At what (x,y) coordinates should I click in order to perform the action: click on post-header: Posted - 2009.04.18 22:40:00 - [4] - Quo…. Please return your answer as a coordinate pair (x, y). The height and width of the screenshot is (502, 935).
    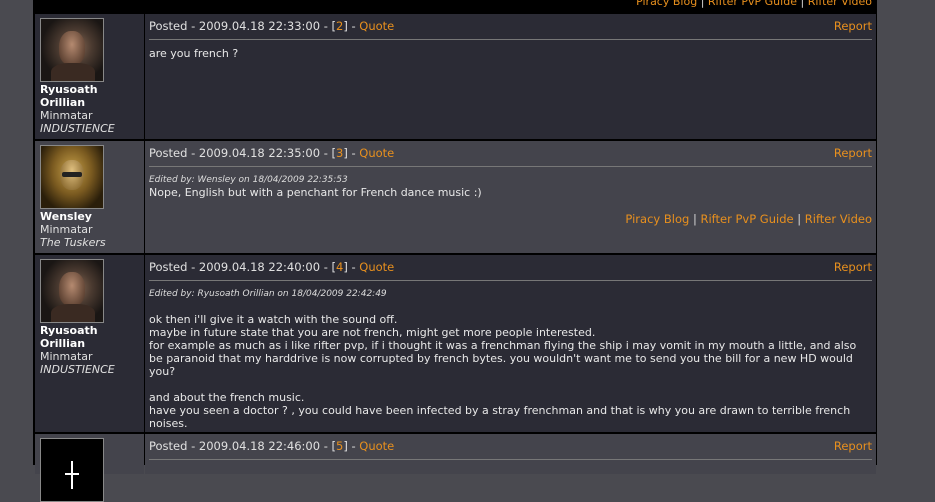
    Looking at the image, I should click on (510, 270).